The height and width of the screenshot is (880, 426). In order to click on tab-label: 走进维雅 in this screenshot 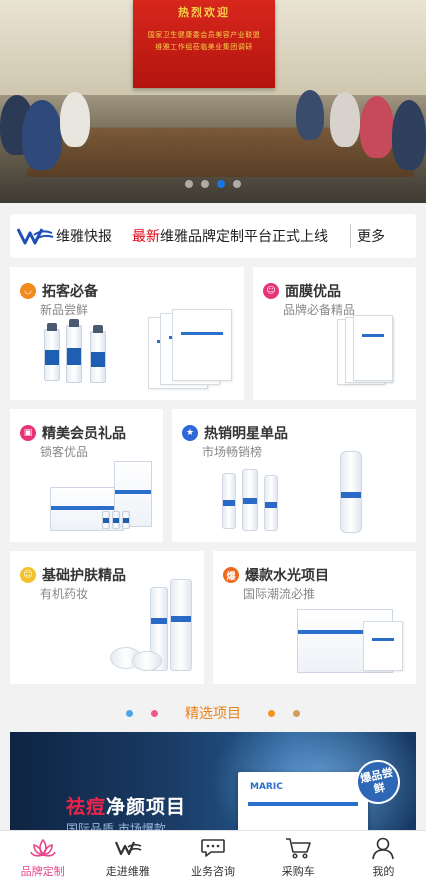, I will do `click(127, 871)`.